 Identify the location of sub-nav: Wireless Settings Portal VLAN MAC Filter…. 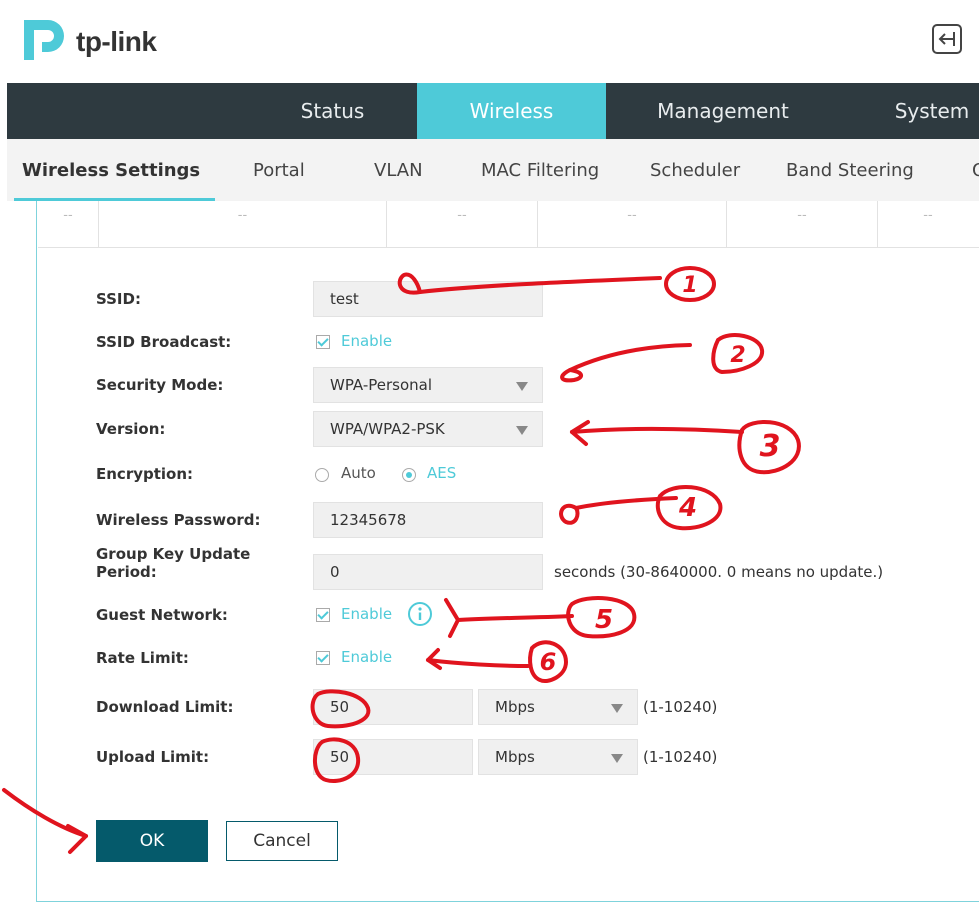
(493, 170).